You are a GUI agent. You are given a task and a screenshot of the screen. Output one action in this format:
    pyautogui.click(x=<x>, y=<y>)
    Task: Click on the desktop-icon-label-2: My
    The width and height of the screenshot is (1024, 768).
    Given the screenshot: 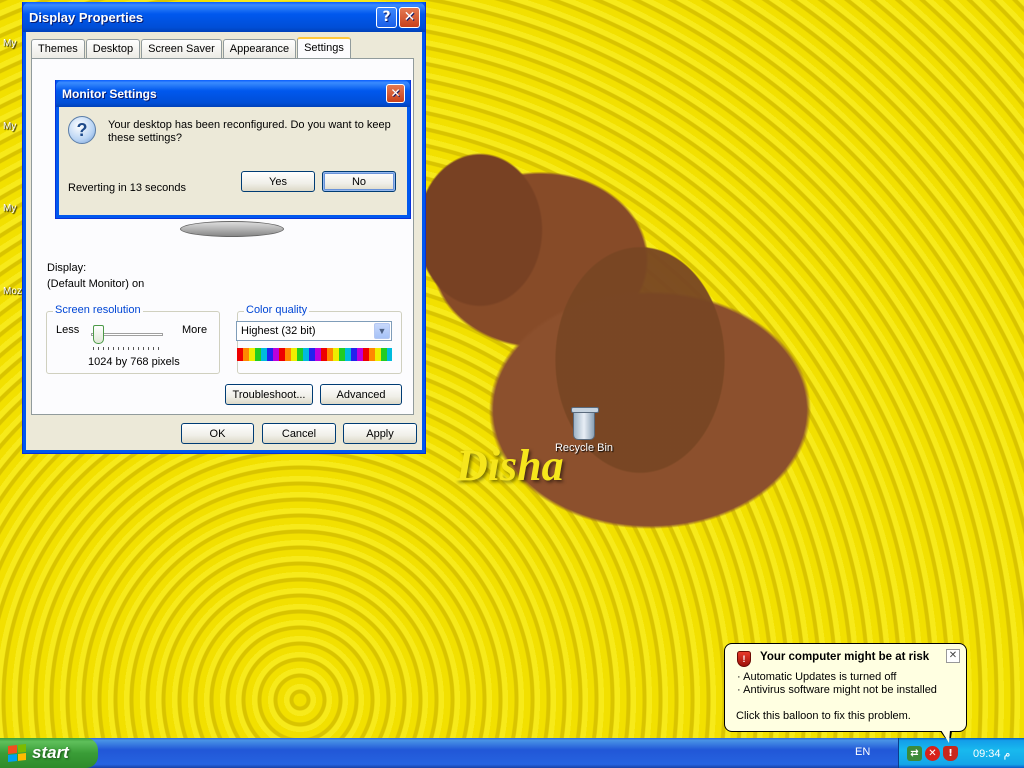 What is the action you would take?
    pyautogui.click(x=9, y=126)
    